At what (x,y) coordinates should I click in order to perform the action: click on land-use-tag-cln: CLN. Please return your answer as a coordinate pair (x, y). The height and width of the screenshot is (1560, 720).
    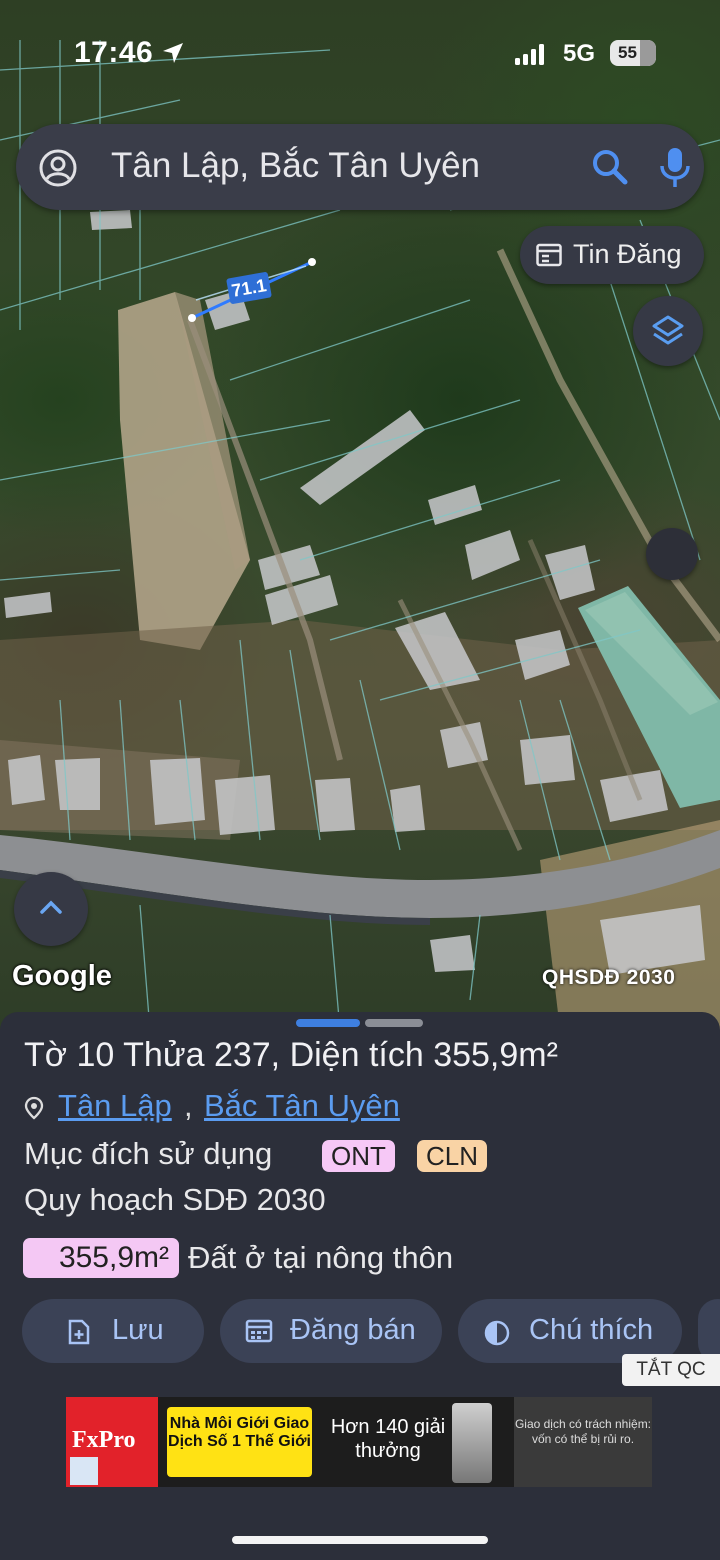
    Looking at the image, I should click on (452, 1156).